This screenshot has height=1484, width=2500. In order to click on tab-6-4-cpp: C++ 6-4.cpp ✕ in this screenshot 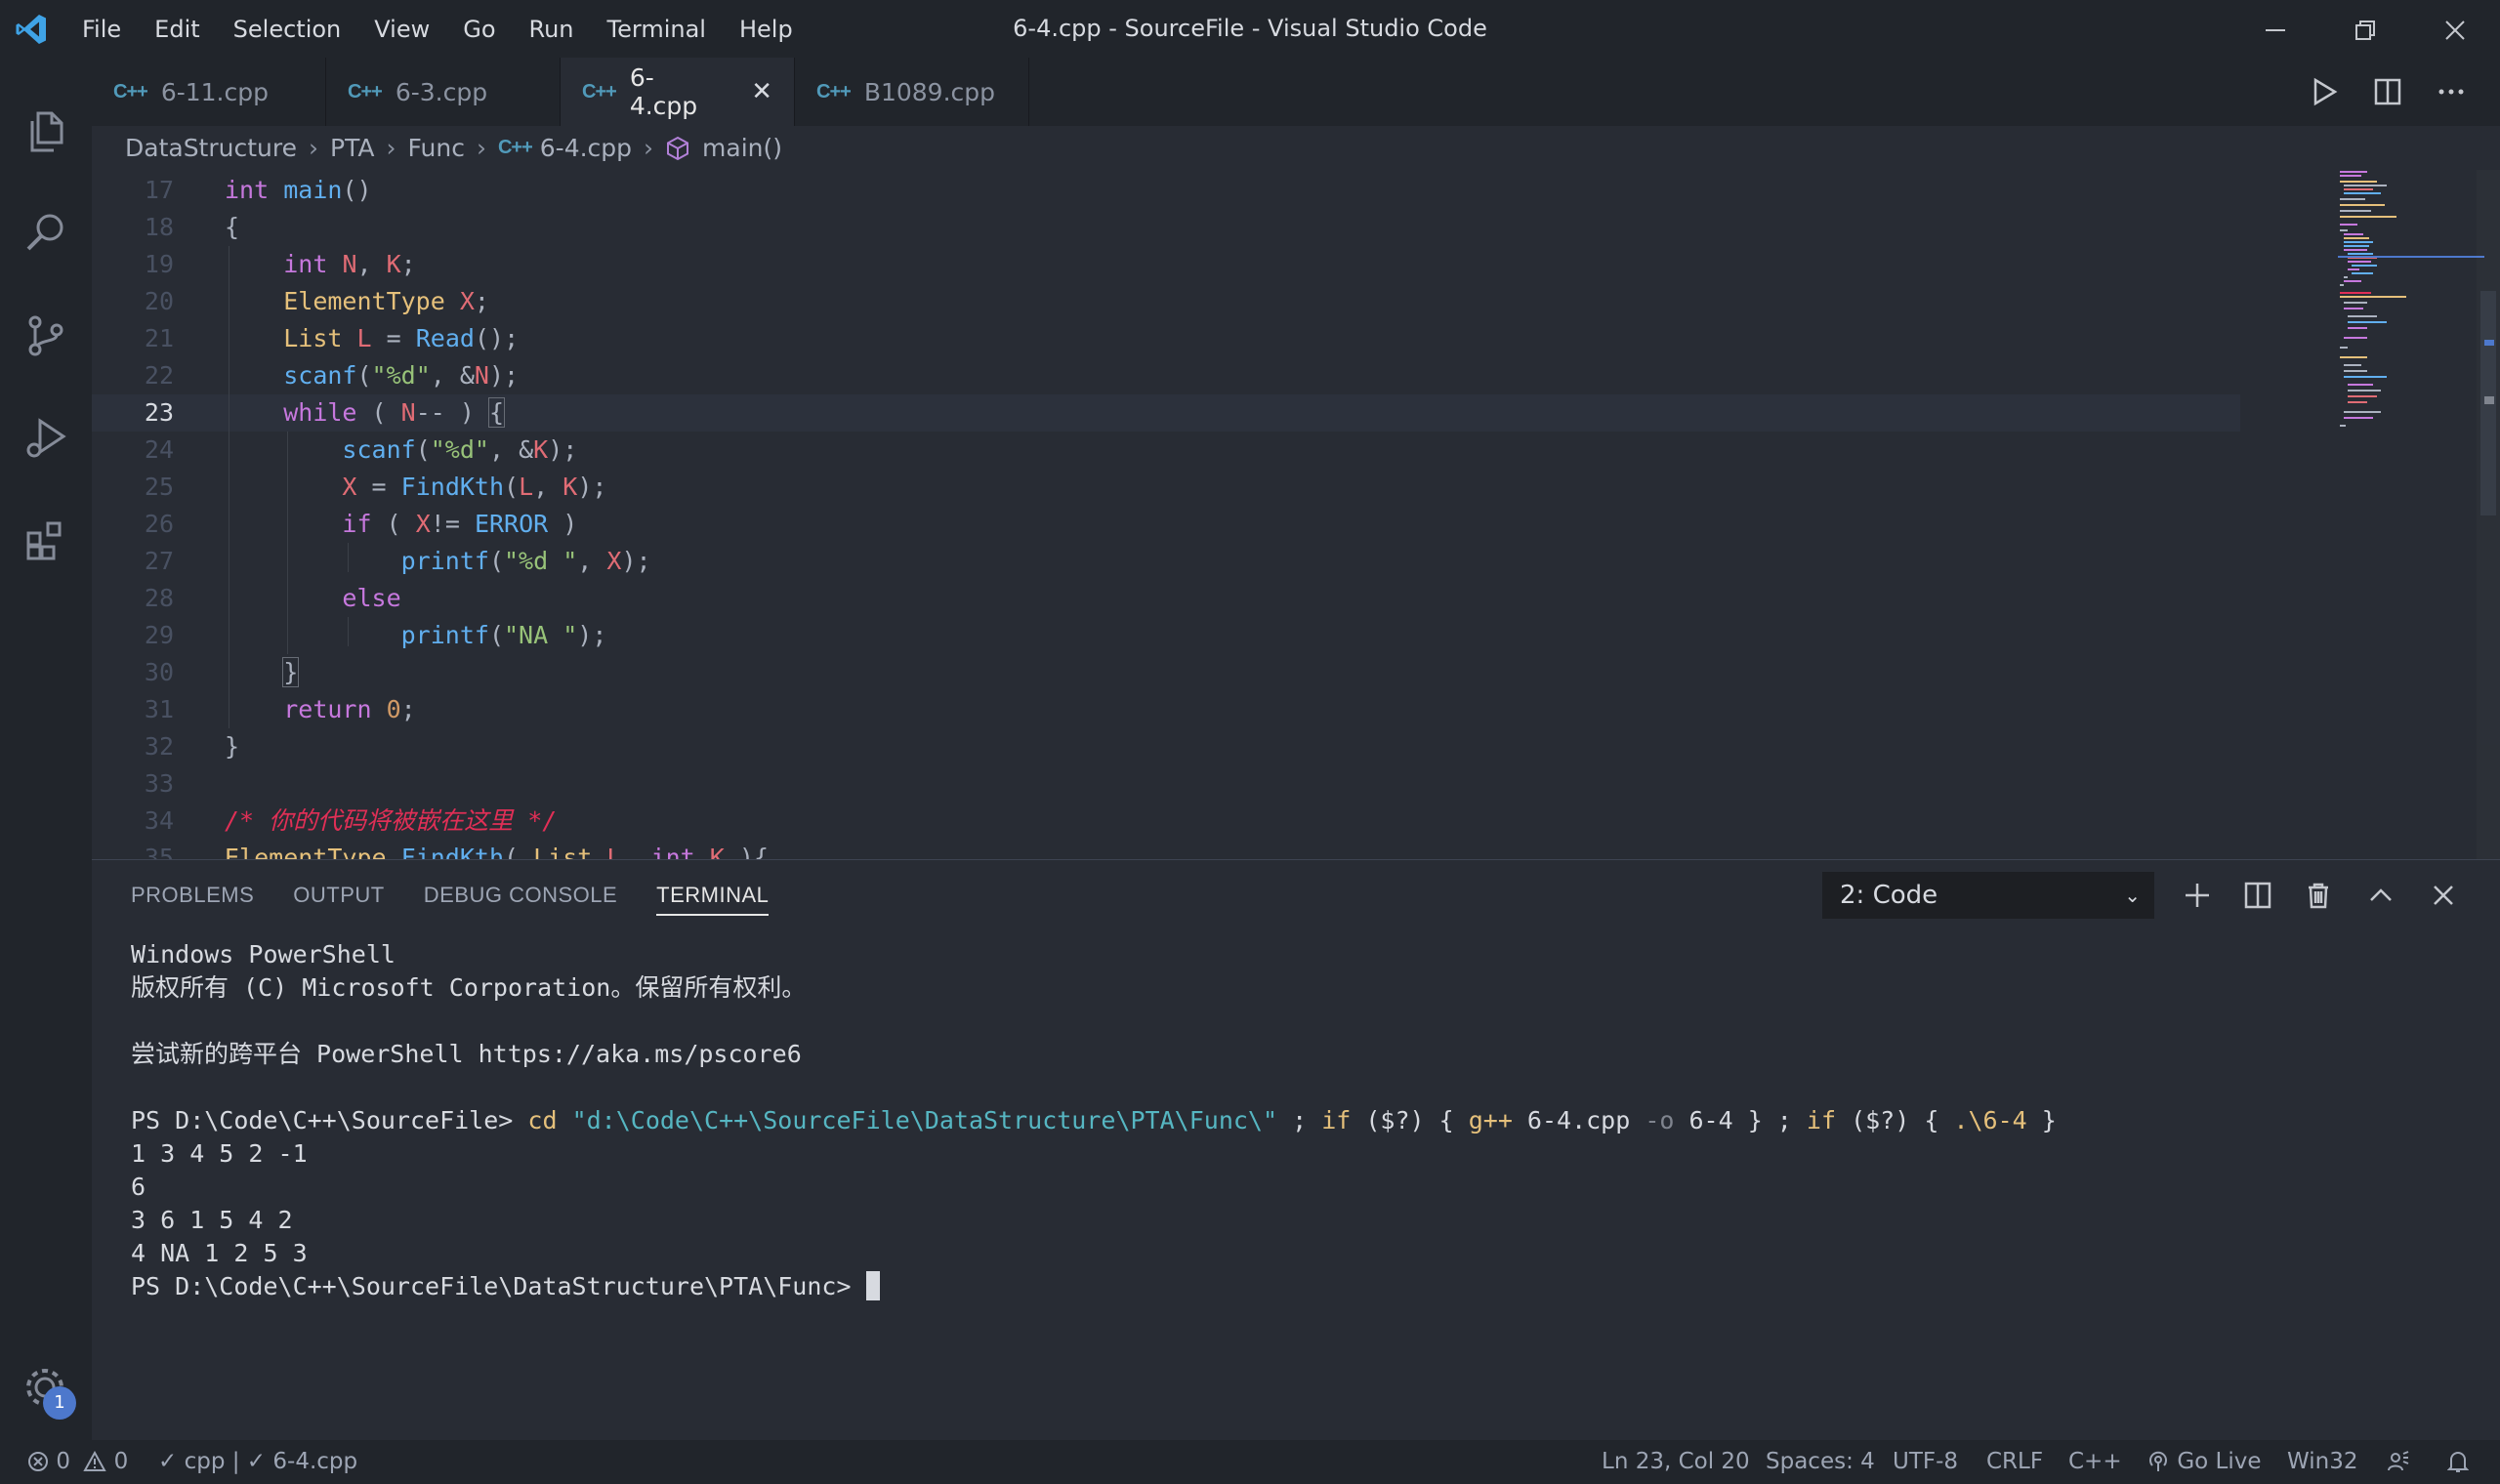, I will do `click(678, 92)`.